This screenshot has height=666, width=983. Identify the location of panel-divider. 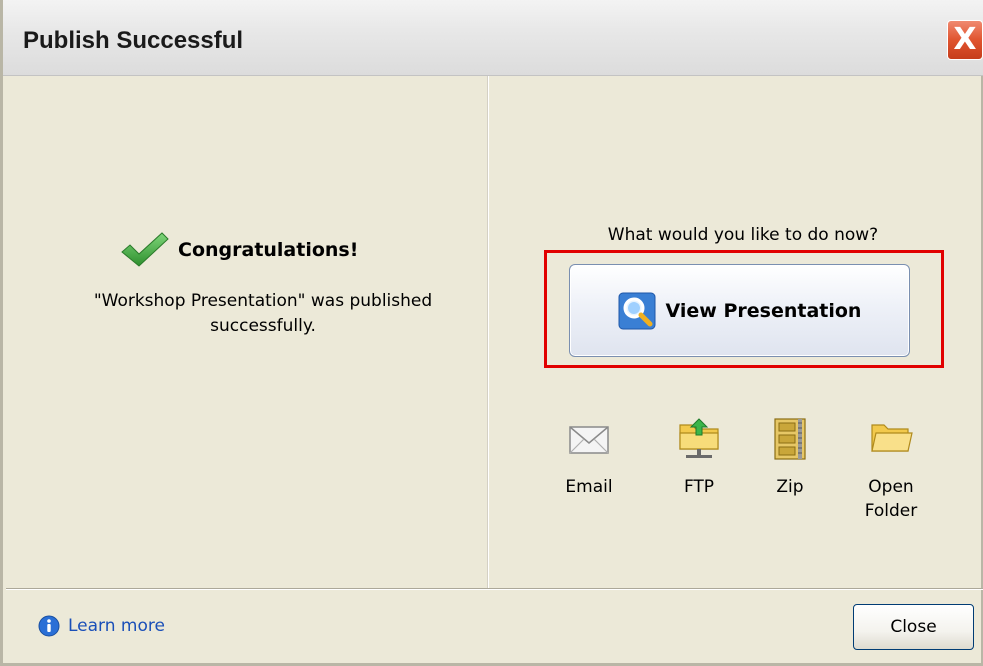
(487, 332).